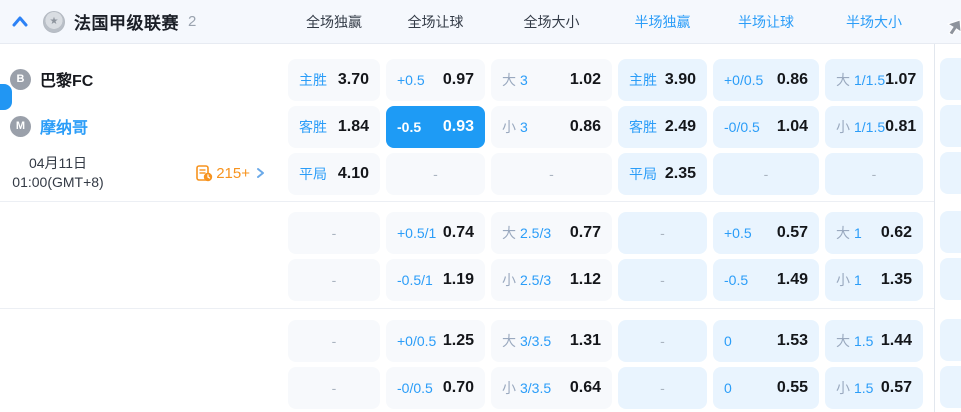 The image size is (961, 412). Describe the element at coordinates (334, 80) in the screenshot. I see `odds-cell: 主胜 3.70` at that location.